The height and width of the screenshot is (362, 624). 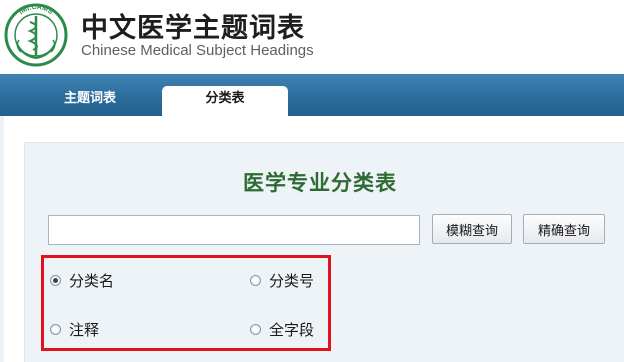 What do you see at coordinates (292, 330) in the screenshot?
I see `radio-label: 全字段` at bounding box center [292, 330].